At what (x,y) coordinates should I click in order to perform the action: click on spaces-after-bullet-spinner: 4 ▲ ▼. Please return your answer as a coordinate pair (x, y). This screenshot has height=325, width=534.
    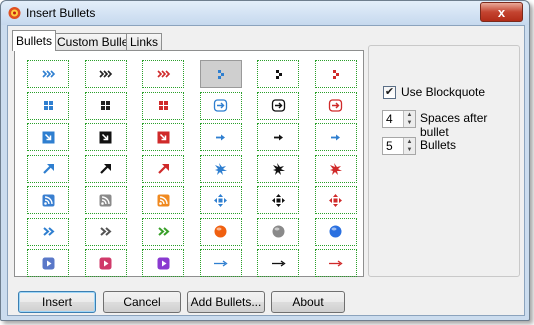
    Looking at the image, I should click on (399, 119).